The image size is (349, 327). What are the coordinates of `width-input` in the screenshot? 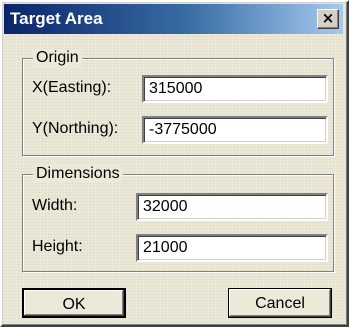 It's located at (232, 207).